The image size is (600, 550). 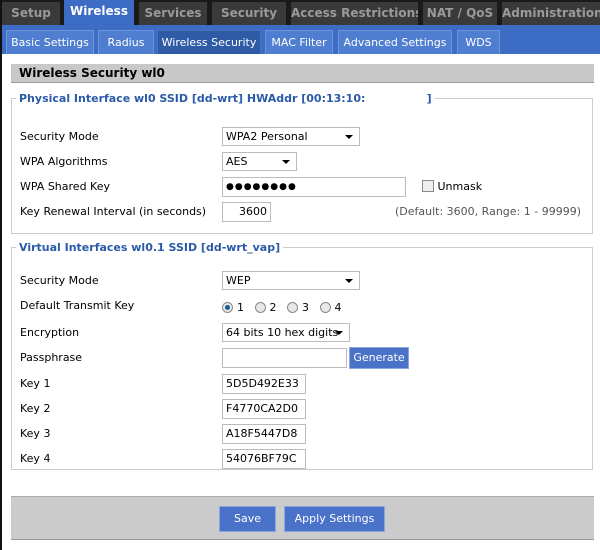 What do you see at coordinates (488, 211) in the screenshot?
I see `key-renewal-hint: (Default: 3600, Range: 1 - 99999)` at bounding box center [488, 211].